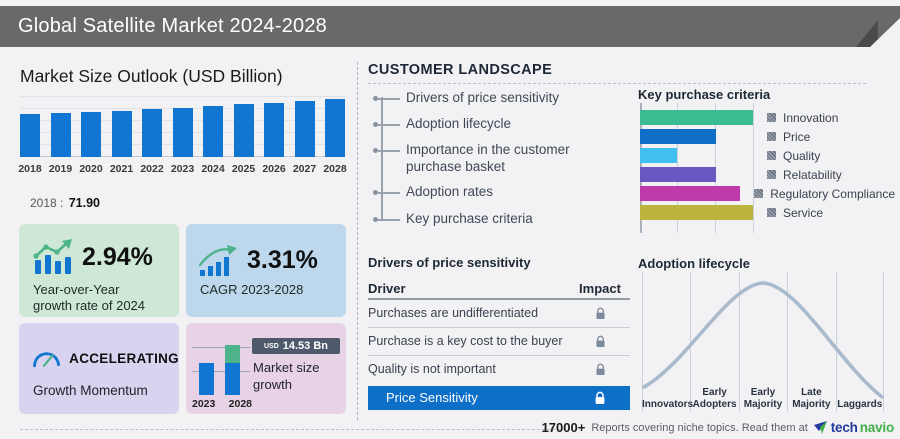 The width and height of the screenshot is (900, 439). Describe the element at coordinates (84, 203) in the screenshot. I see `base-year-number: 71.90` at that location.